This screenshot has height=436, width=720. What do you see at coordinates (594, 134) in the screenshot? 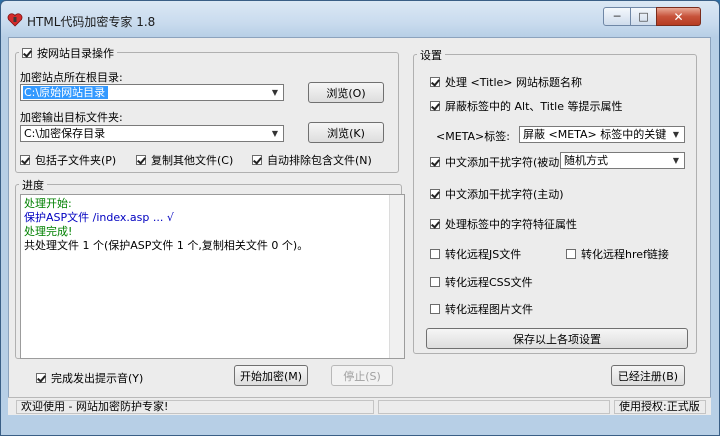
I see `meta-value: 屏蔽 <META> 标签中的关键字和描述` at bounding box center [594, 134].